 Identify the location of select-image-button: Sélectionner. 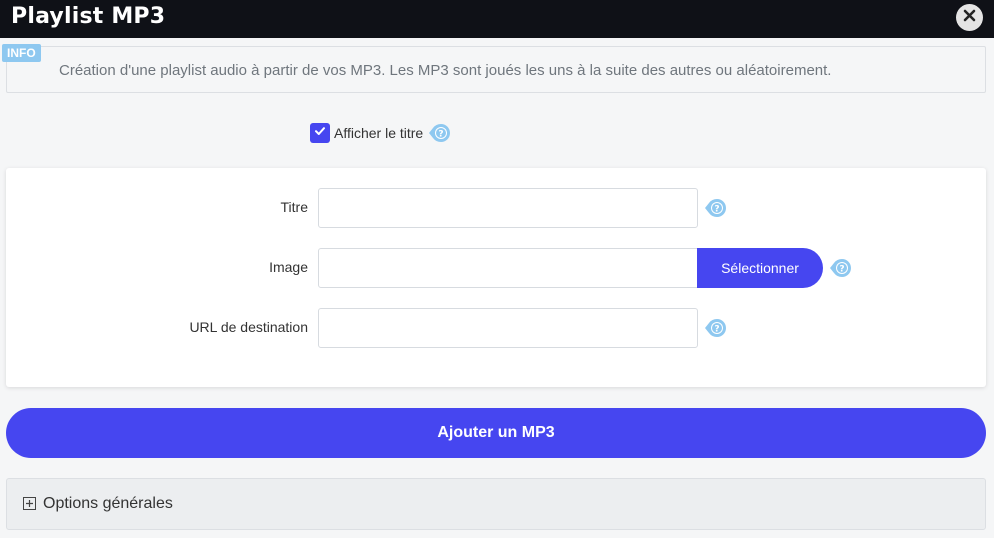
(760, 268).